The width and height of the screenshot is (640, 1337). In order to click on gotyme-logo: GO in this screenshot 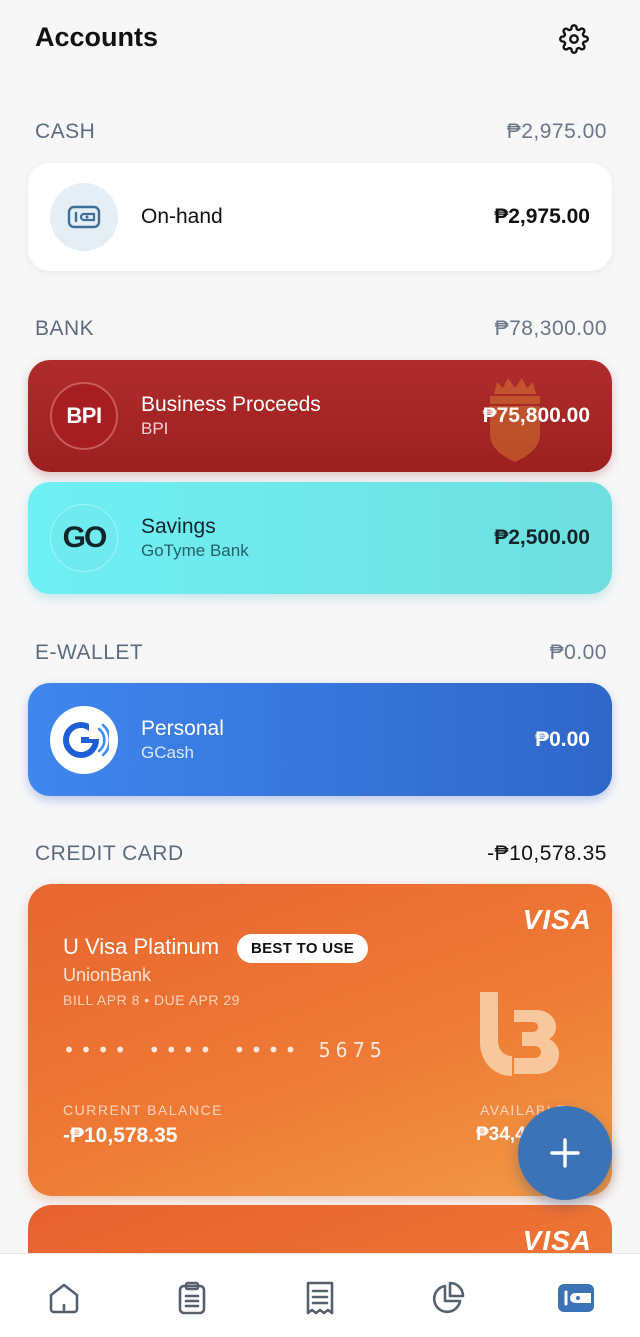, I will do `click(84, 538)`.